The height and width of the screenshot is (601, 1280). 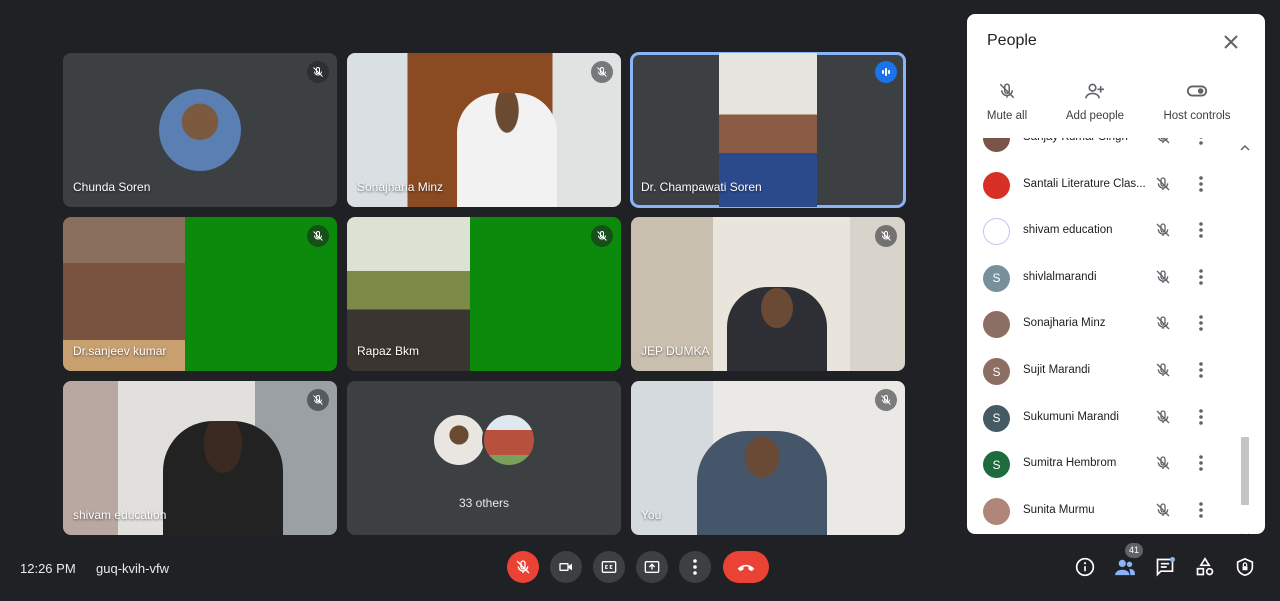 What do you see at coordinates (675, 351) in the screenshot?
I see `participant-name: JEP DUMKA` at bounding box center [675, 351].